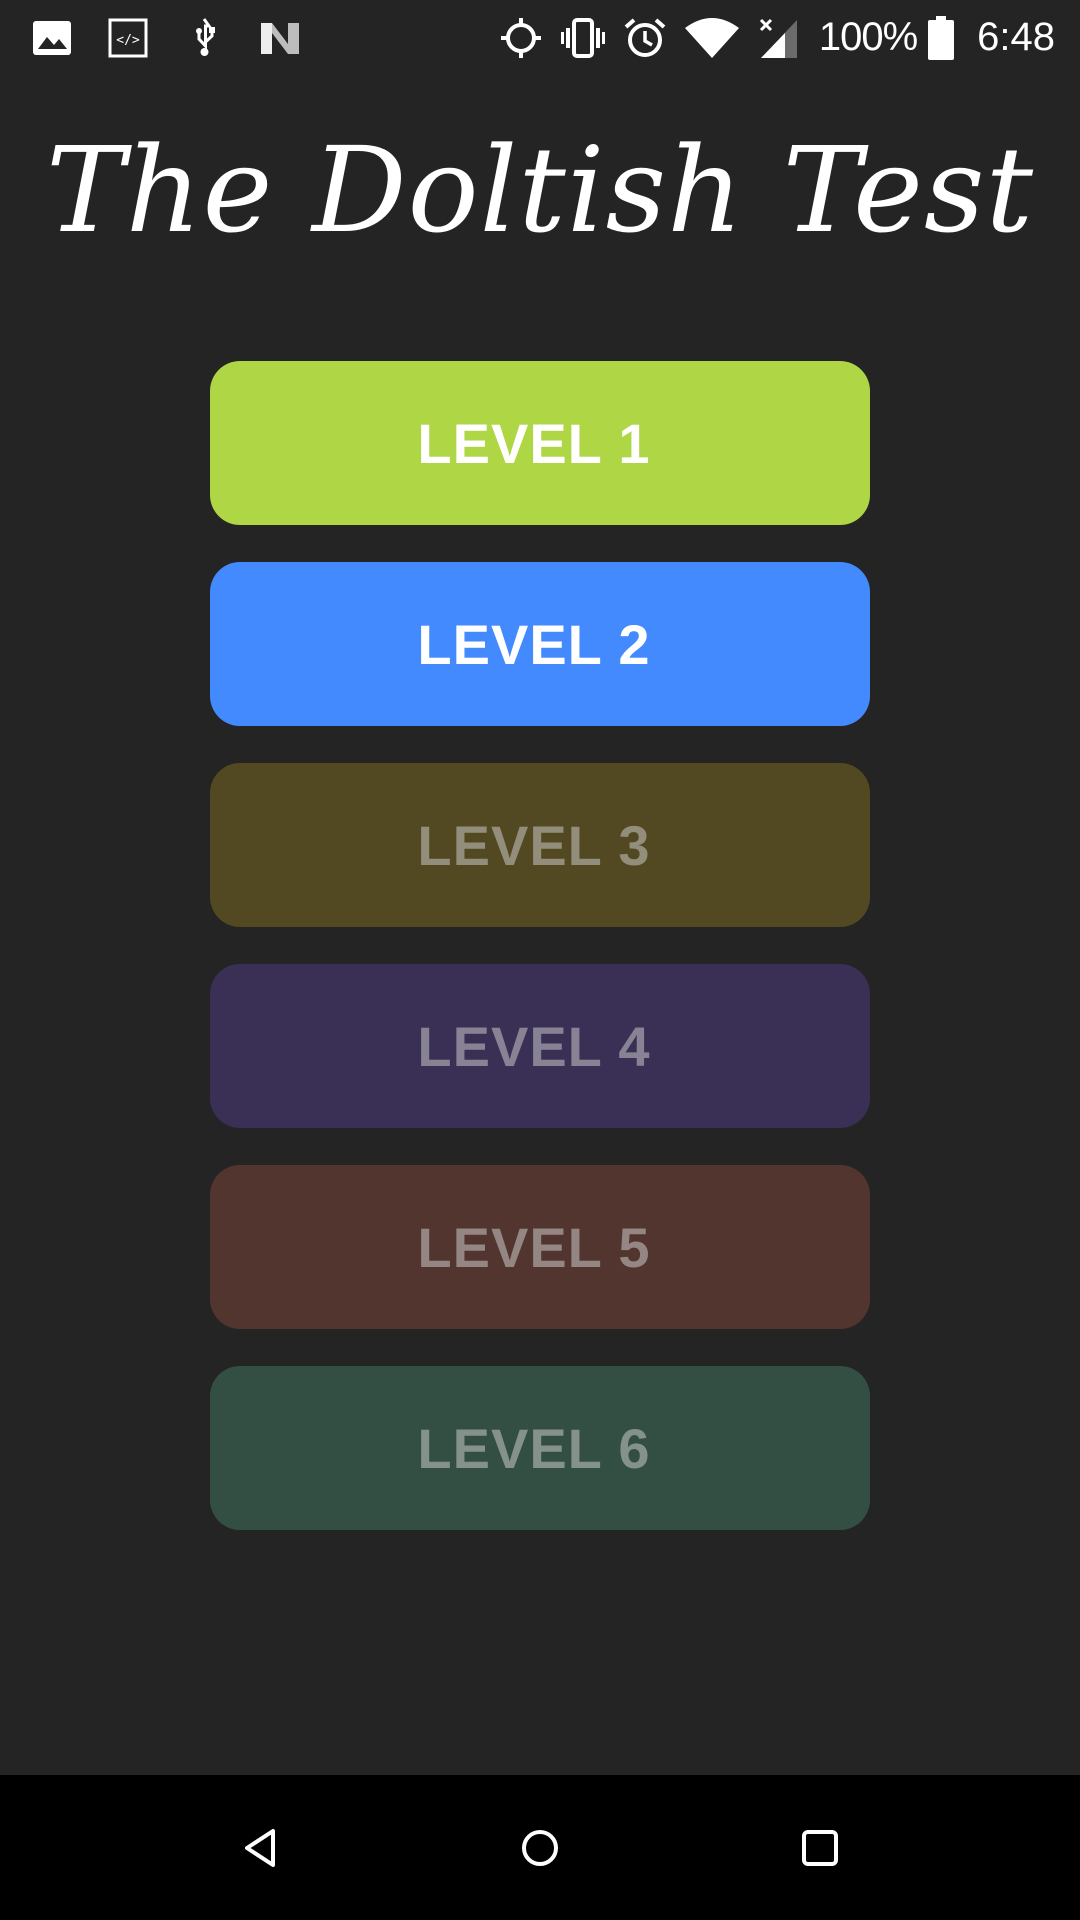  Describe the element at coordinates (1016, 37) in the screenshot. I see `clock: 6:48` at that location.